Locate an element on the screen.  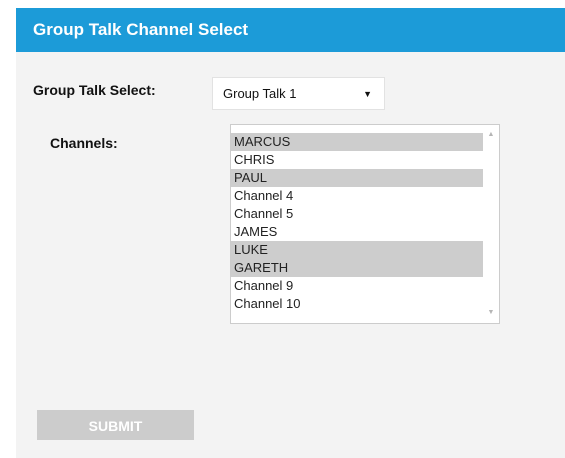
channel-option: PAUL is located at coordinates (357, 178).